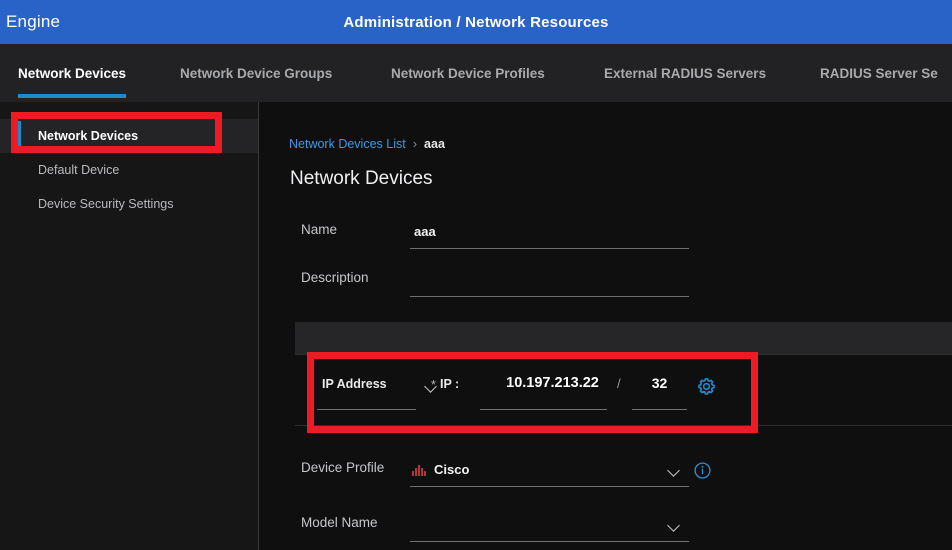 The image size is (952, 550). I want to click on tab-label: Network Device Profiles, so click(468, 73).